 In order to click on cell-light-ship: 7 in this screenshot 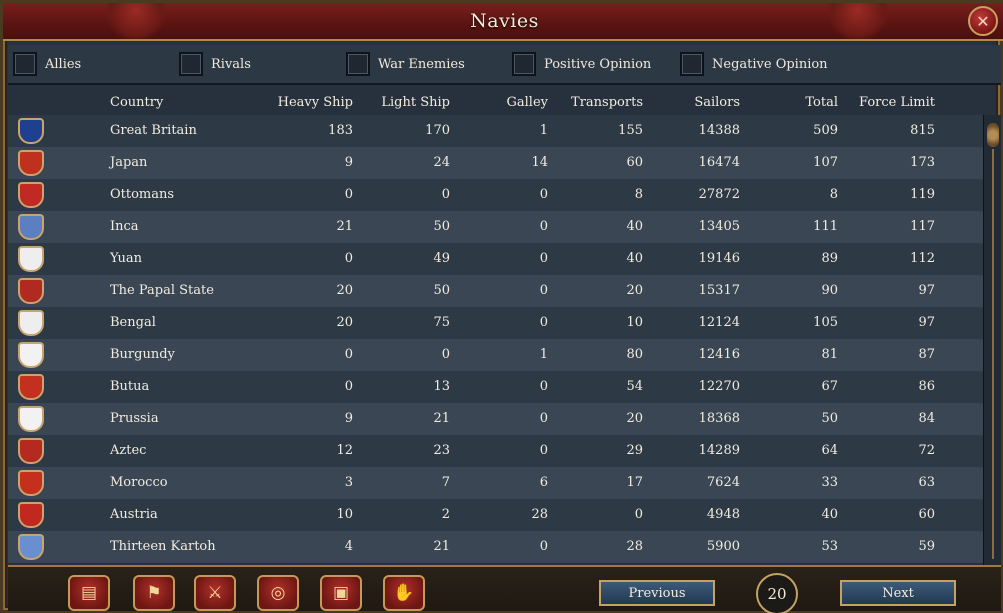, I will do `click(445, 482)`.